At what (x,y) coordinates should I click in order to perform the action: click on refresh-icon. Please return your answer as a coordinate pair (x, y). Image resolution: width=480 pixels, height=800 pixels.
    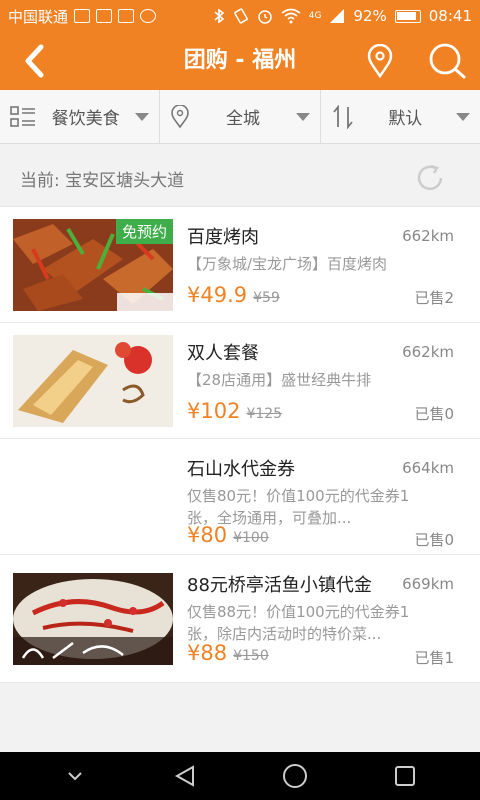
    Looking at the image, I should click on (430, 177).